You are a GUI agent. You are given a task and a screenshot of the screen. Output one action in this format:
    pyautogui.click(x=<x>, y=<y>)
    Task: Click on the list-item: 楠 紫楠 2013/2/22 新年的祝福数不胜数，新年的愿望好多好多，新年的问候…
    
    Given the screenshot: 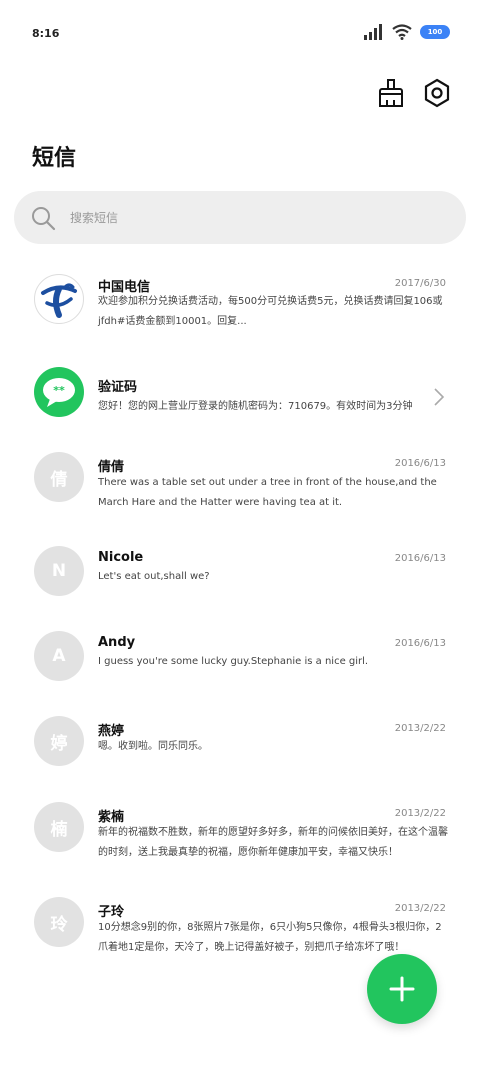 What is the action you would take?
    pyautogui.click(x=240, y=837)
    